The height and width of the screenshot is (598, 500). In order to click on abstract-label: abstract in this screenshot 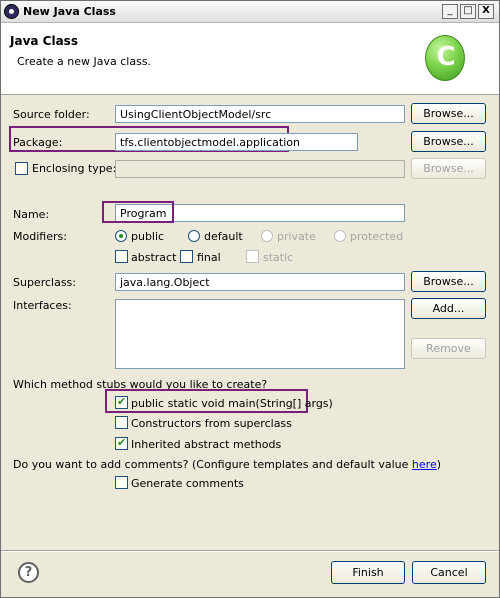, I will do `click(154, 257)`.